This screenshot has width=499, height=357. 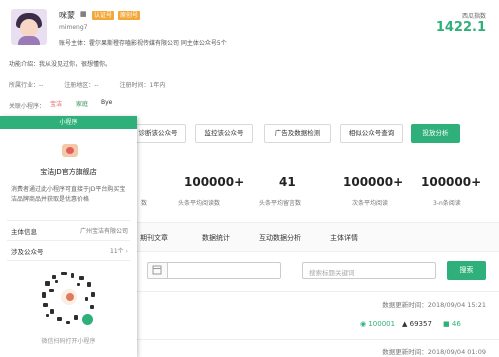 What do you see at coordinates (106, 102) in the screenshot?
I see `mini-program-logo-bye: Bye` at bounding box center [106, 102].